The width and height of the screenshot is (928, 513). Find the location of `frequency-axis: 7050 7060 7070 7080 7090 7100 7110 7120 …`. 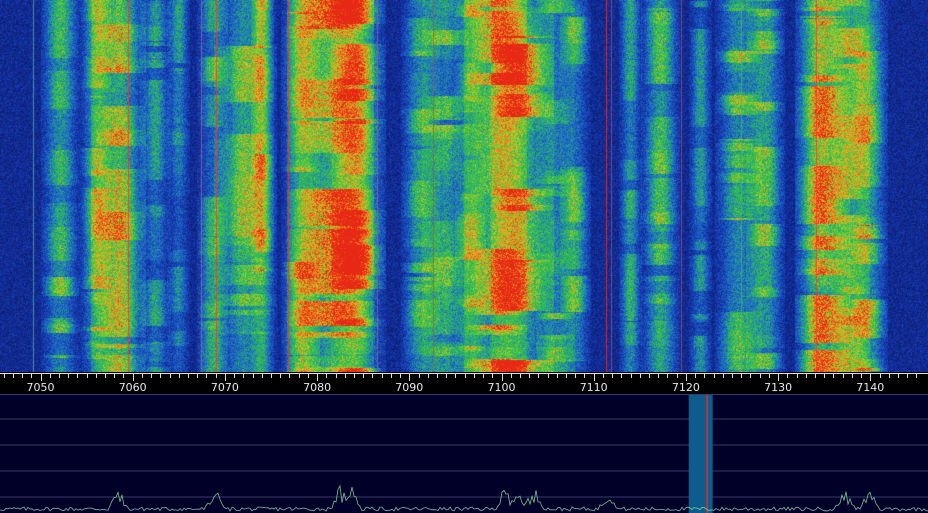

frequency-axis: 7050 7060 7070 7080 7090 7100 7110 7120 … is located at coordinates (464, 383).